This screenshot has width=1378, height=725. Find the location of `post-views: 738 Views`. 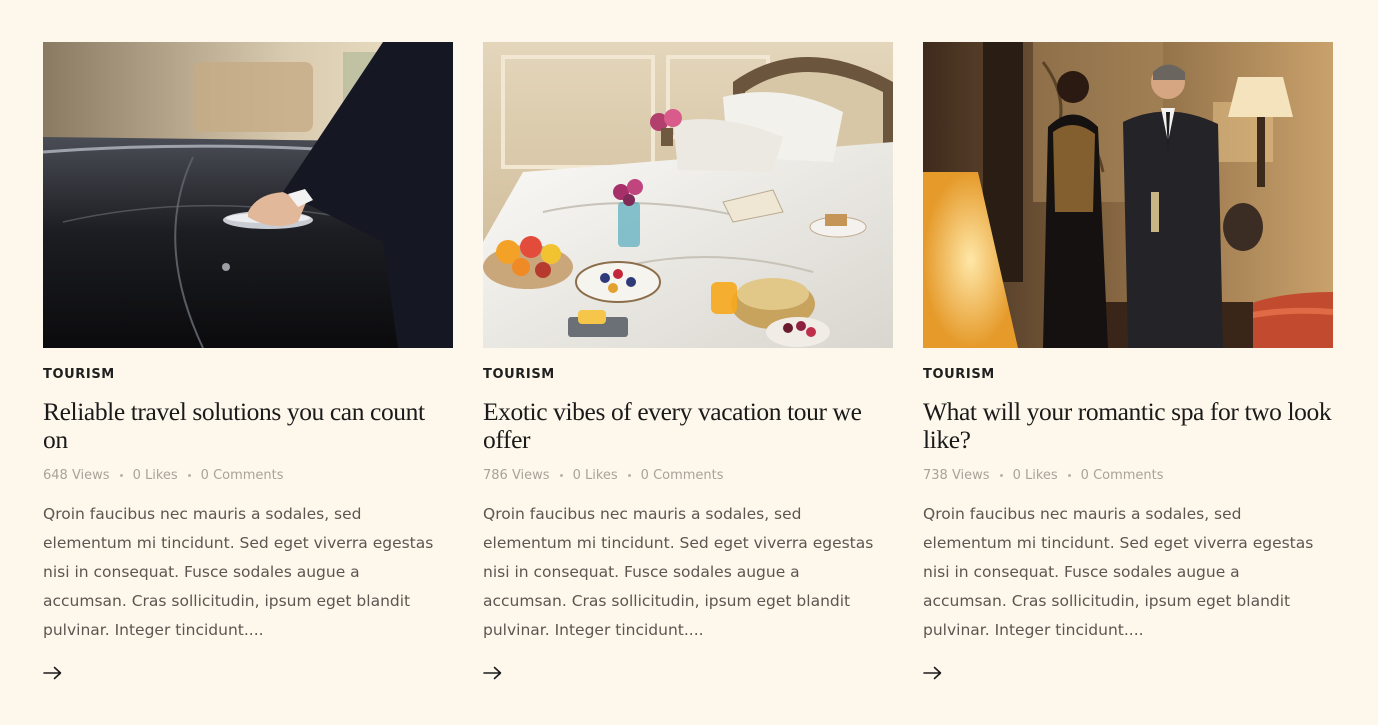

post-views: 738 Views is located at coordinates (956, 475).